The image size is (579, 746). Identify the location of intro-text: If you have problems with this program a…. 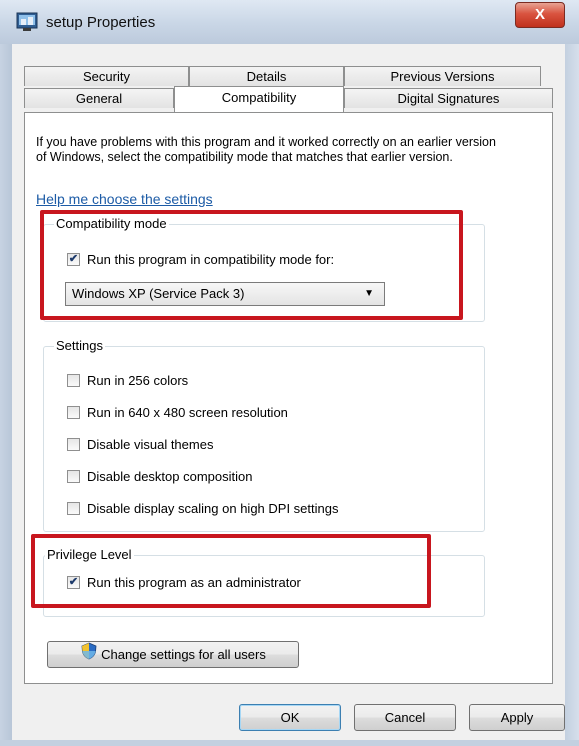
(266, 149).